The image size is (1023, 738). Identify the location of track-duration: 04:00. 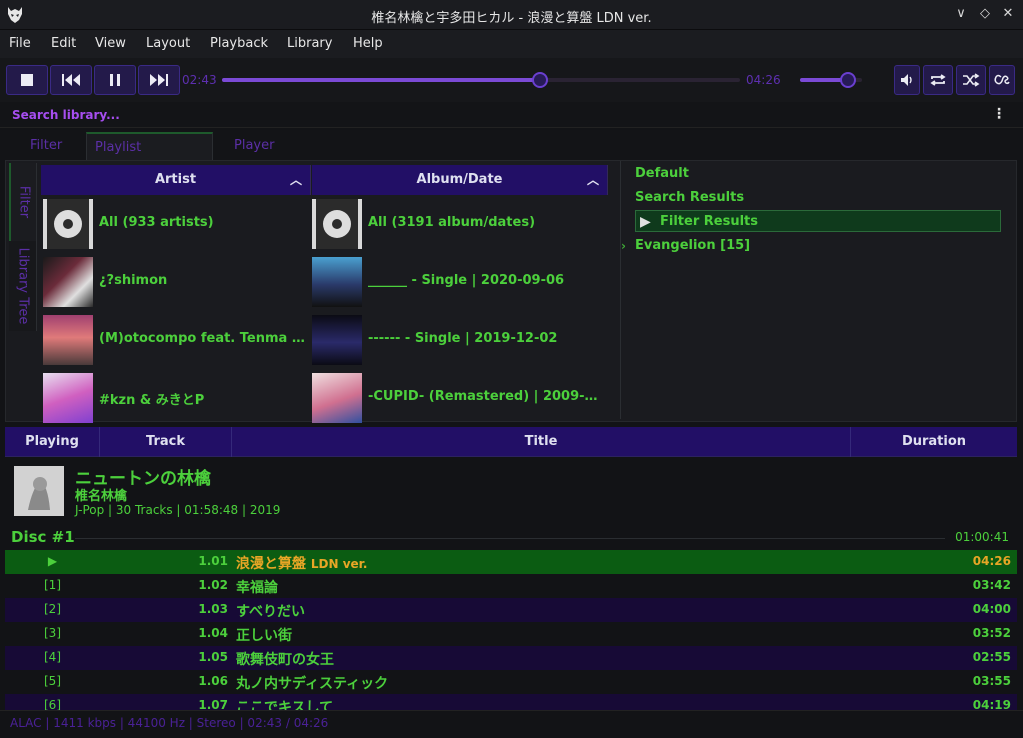
(991, 609).